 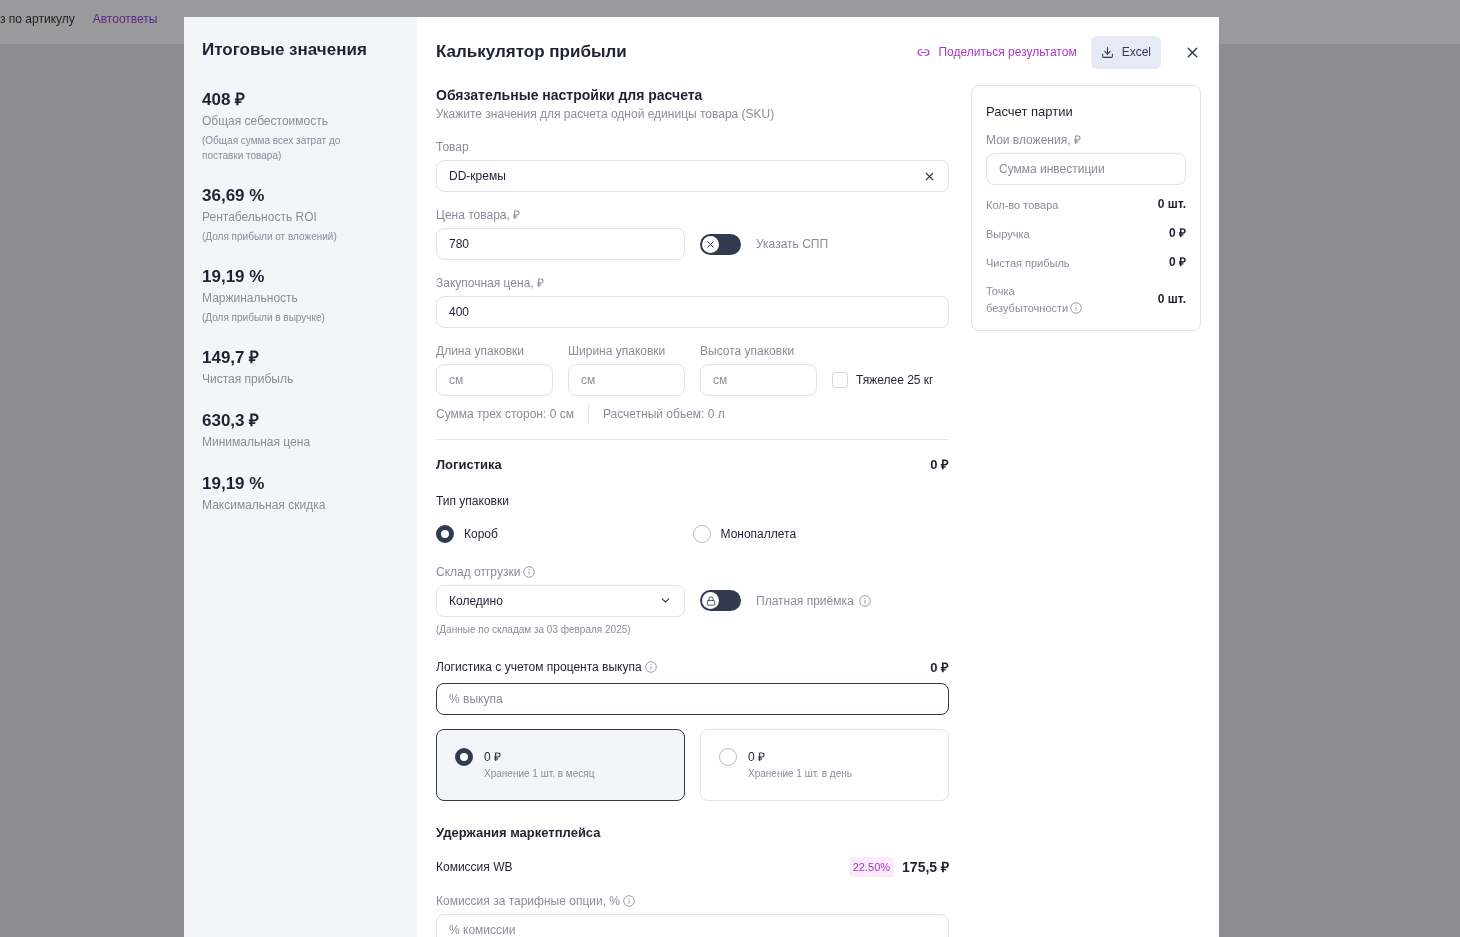 I want to click on field-label: Тип упаковки, so click(x=473, y=501).